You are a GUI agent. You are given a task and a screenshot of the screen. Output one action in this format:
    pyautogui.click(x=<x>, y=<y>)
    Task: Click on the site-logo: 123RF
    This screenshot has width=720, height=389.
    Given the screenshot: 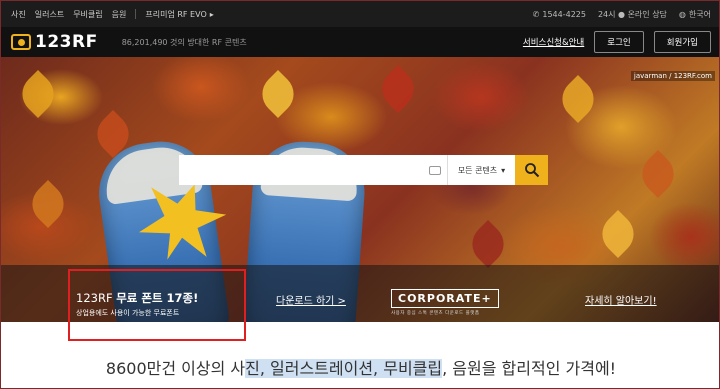 What is the action you would take?
    pyautogui.click(x=54, y=42)
    